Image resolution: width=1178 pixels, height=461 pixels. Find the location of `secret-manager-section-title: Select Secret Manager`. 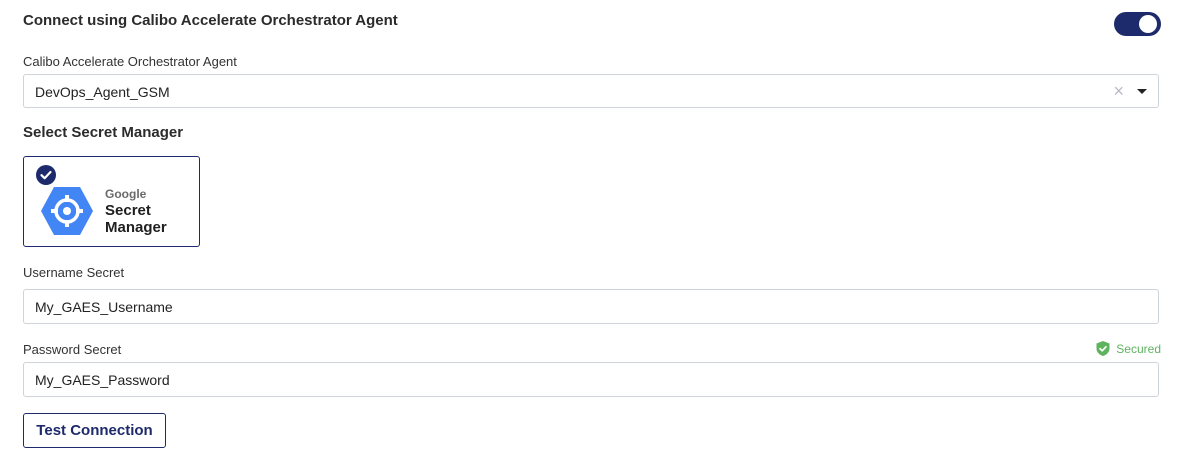

secret-manager-section-title: Select Secret Manager is located at coordinates (103, 132).